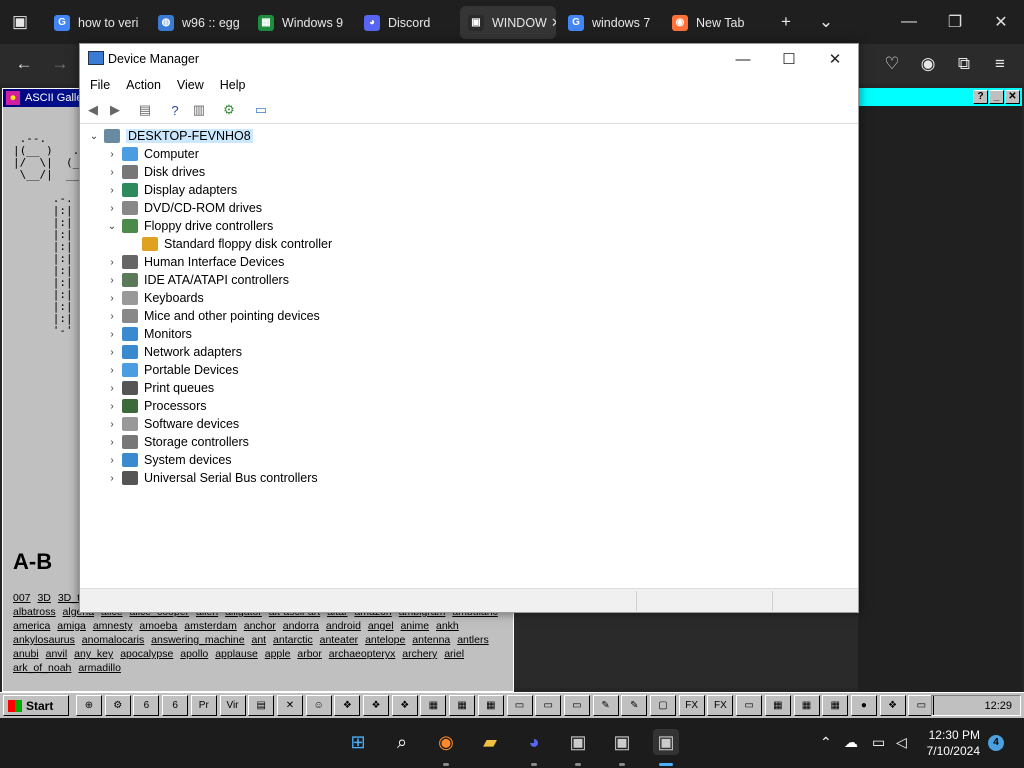  Describe the element at coordinates (237, 244) in the screenshot. I see `tree-device: Standard floppy disk controller` at that location.